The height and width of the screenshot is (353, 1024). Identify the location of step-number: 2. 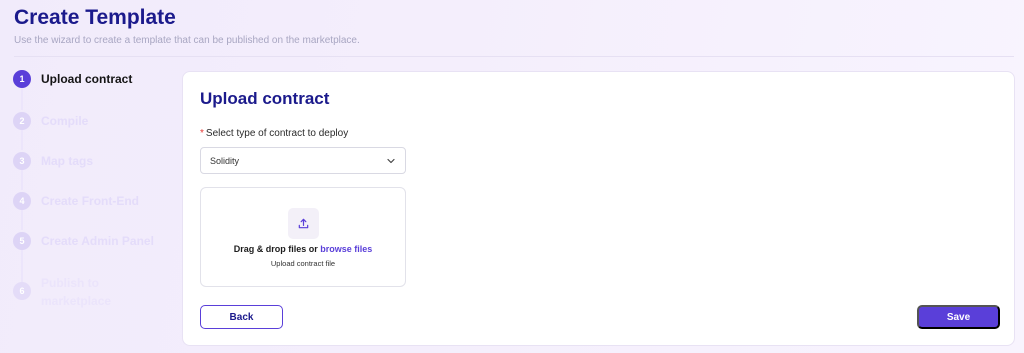
(22, 121).